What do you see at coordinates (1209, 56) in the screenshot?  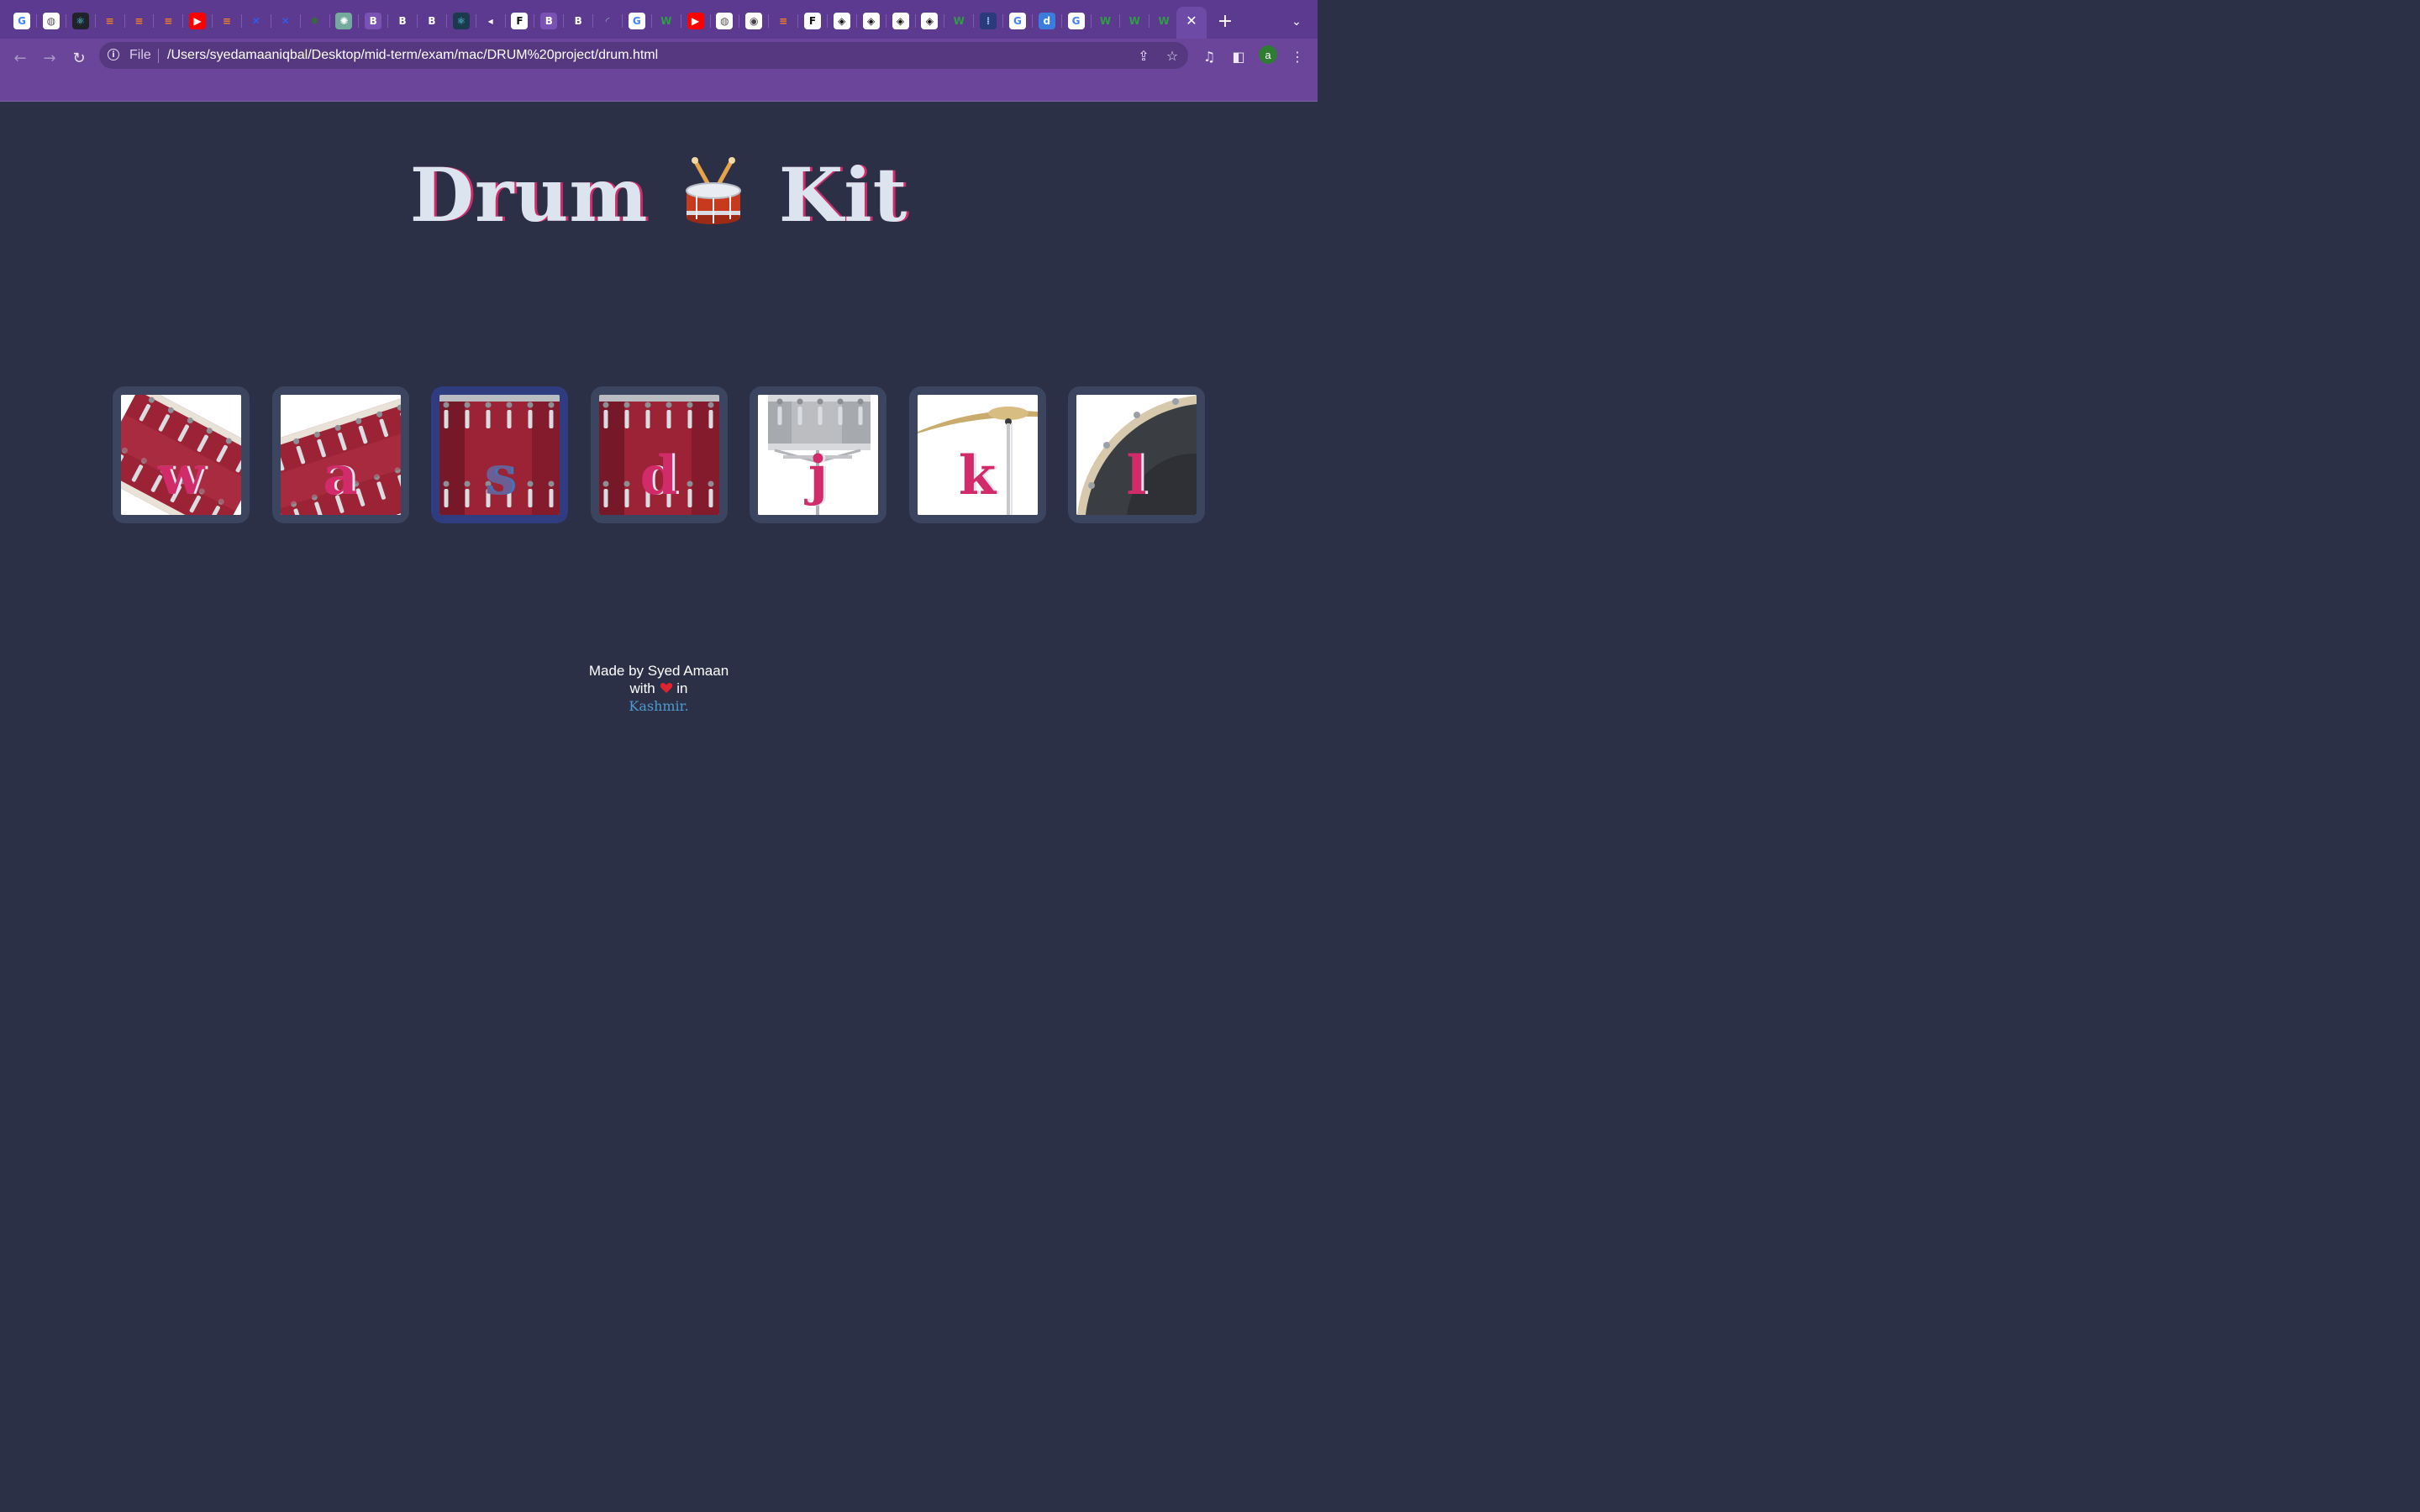 I see `media-control-icon: ♫` at bounding box center [1209, 56].